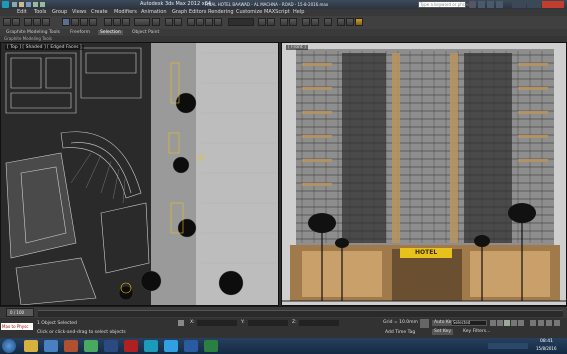 This screenshot has width=567, height=354. I want to click on taskbar-browser-icon, so click(51, 346).